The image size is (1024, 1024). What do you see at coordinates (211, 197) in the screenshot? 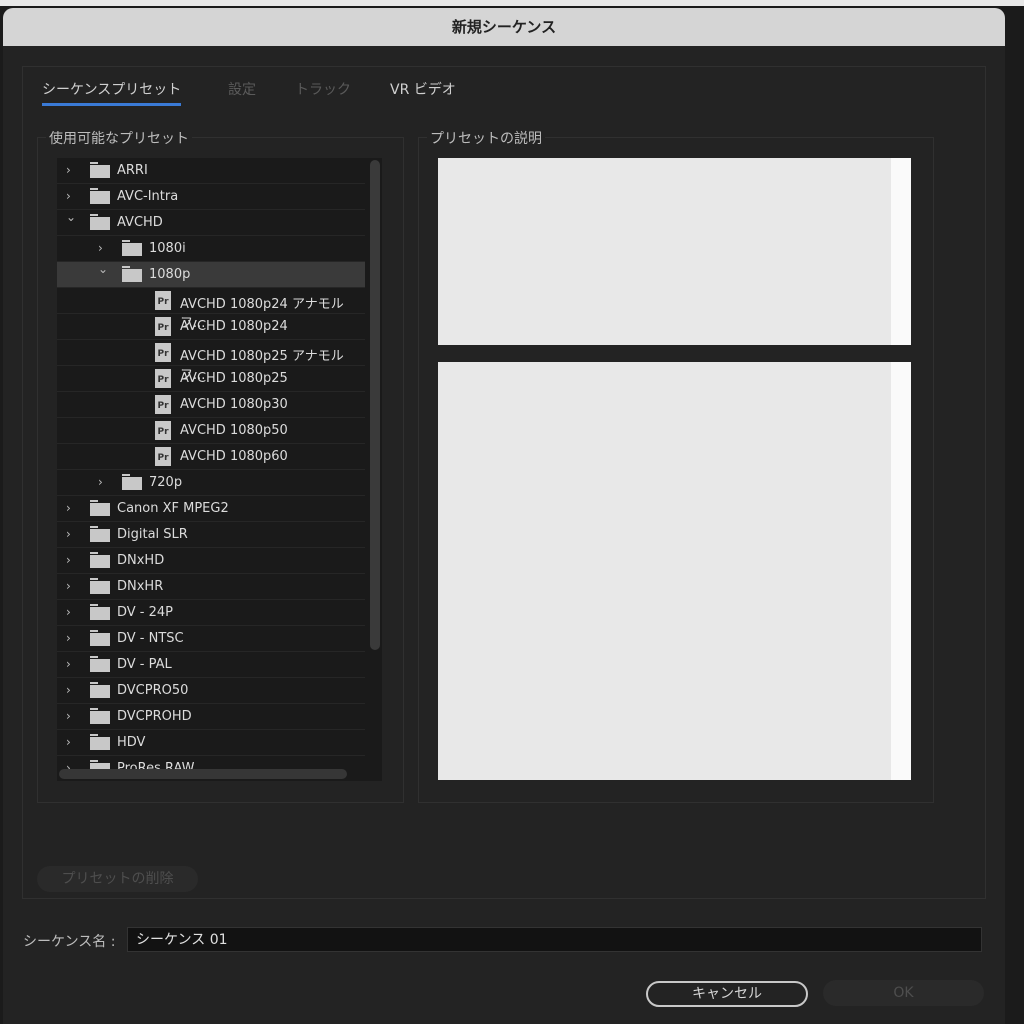
I see `tree-item: › AVC-Intra` at bounding box center [211, 197].